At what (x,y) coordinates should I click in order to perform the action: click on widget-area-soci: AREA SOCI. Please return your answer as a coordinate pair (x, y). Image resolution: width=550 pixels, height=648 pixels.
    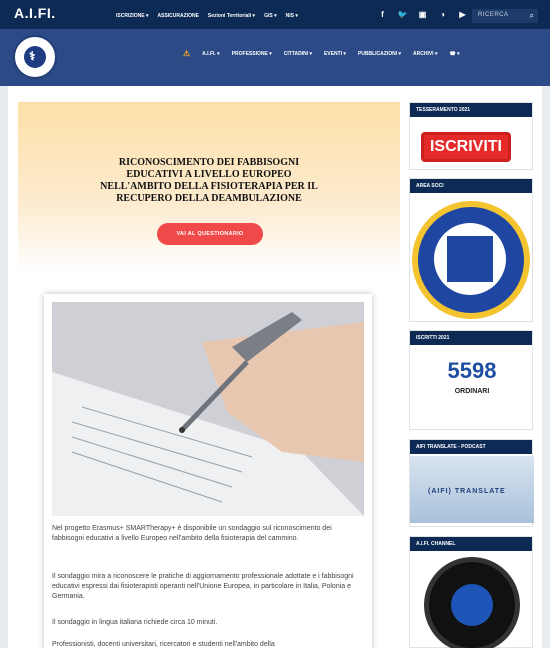
    Looking at the image, I should click on (471, 250).